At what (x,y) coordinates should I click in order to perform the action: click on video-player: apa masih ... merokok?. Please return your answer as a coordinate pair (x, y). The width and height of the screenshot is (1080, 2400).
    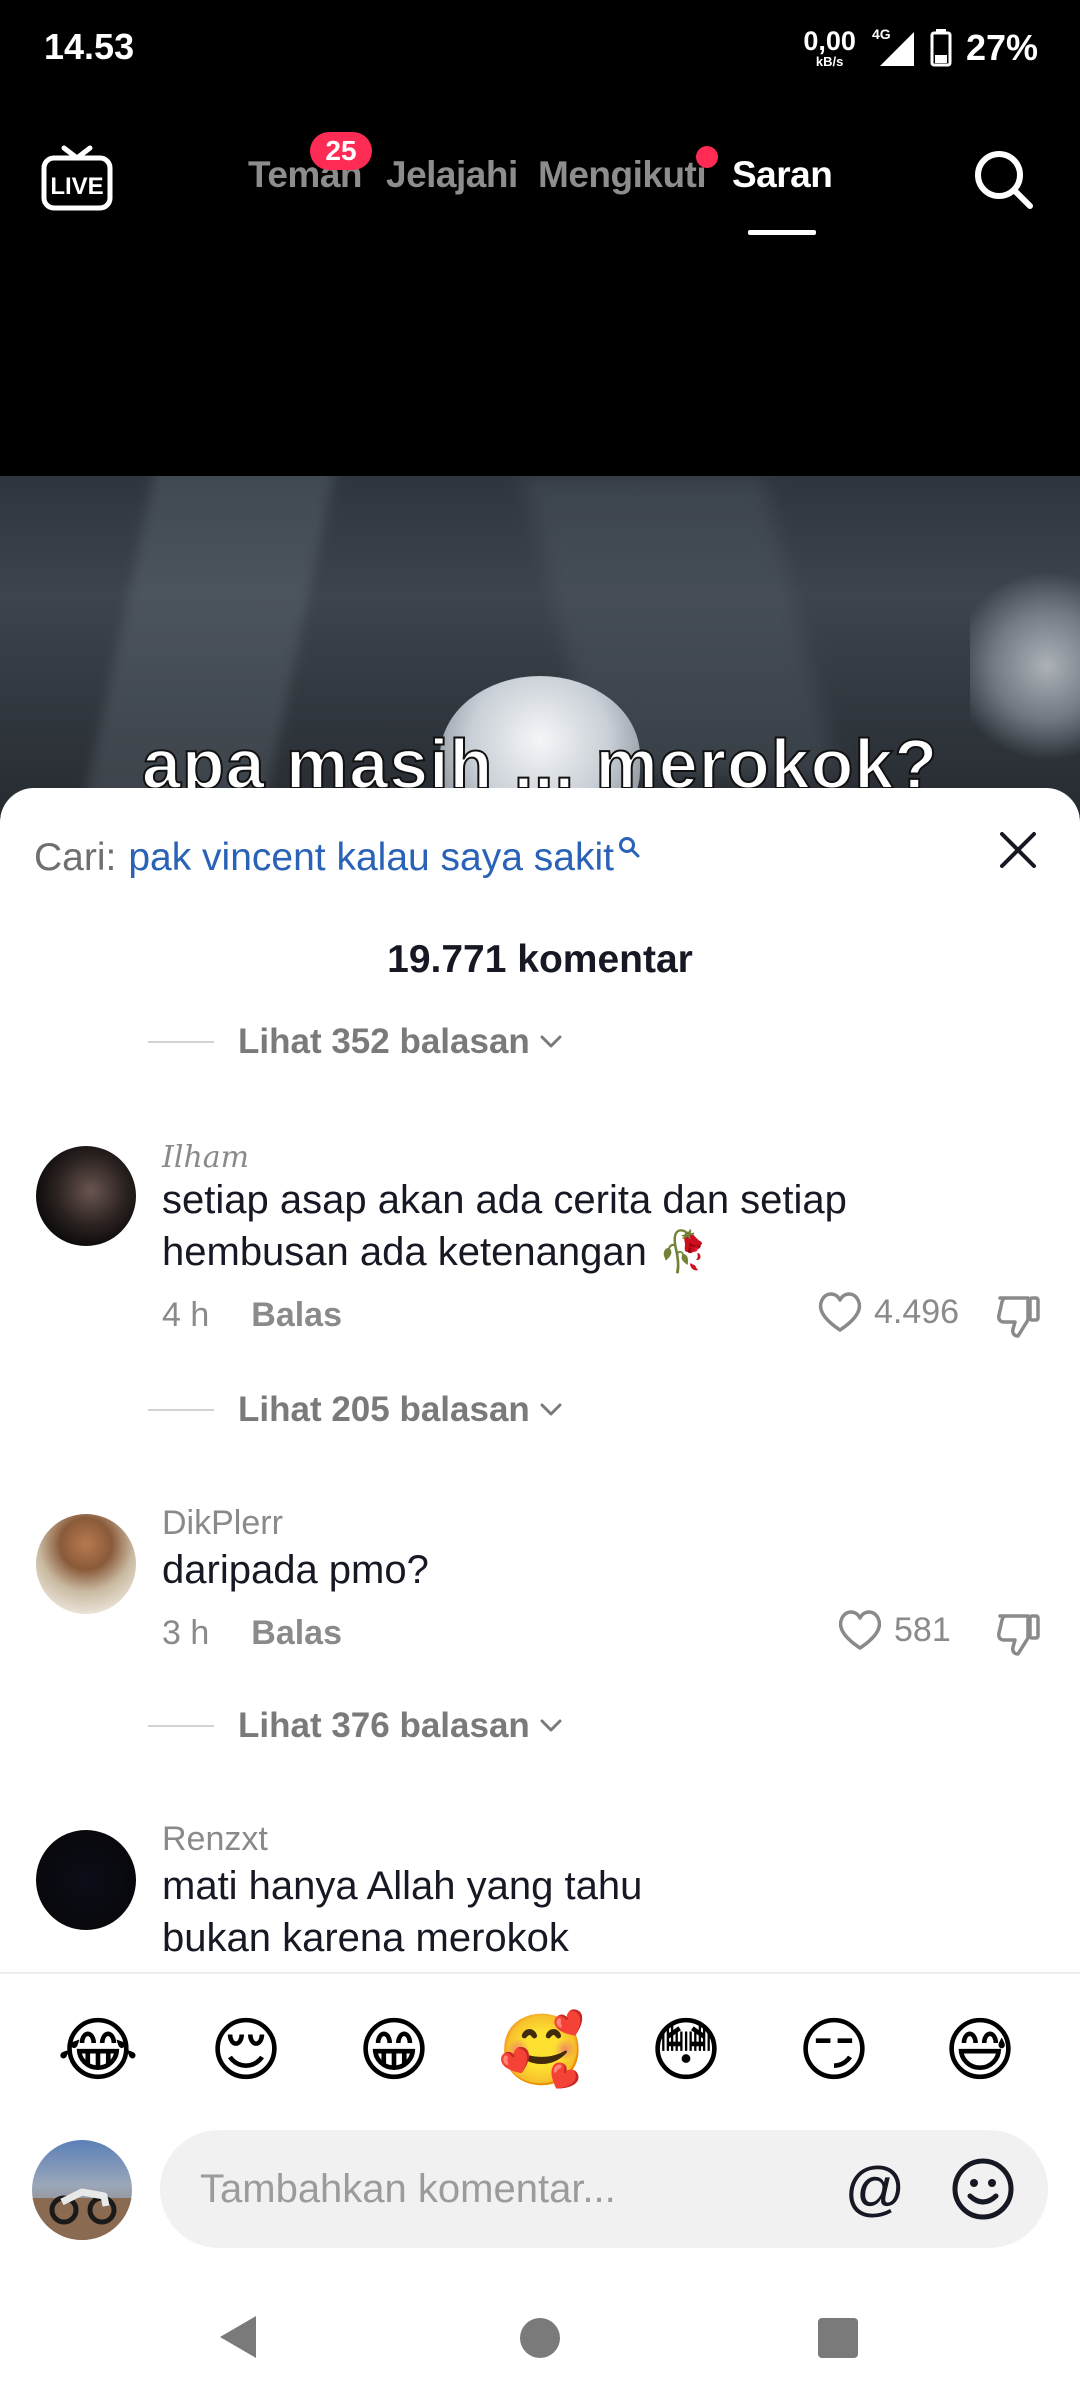
    Looking at the image, I should click on (540, 646).